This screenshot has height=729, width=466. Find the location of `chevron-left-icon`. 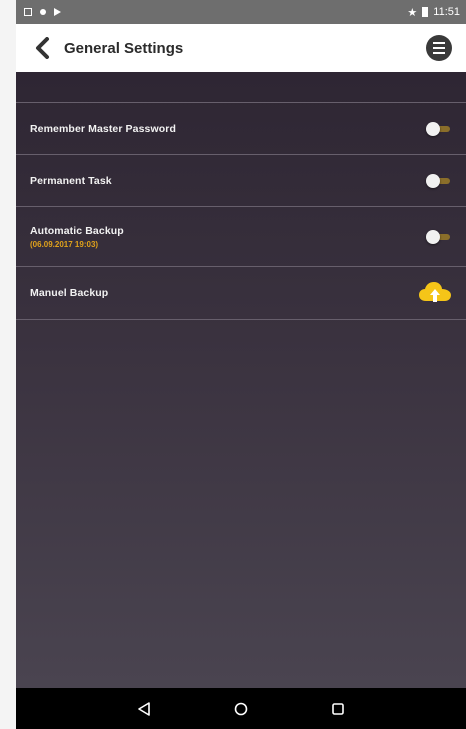

chevron-left-icon is located at coordinates (42, 48).